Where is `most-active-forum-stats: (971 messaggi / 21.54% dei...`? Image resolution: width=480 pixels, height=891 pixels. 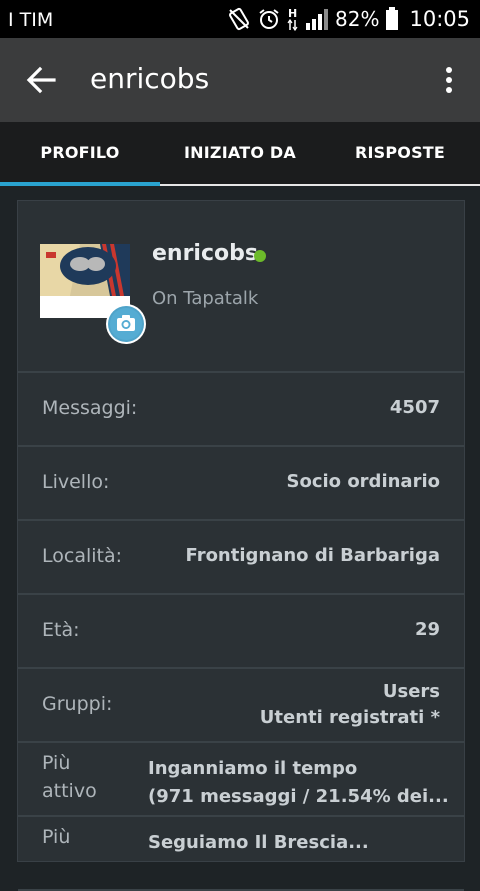 most-active-forum-stats: (971 messaggi / 21.54% dei... is located at coordinates (298, 796).